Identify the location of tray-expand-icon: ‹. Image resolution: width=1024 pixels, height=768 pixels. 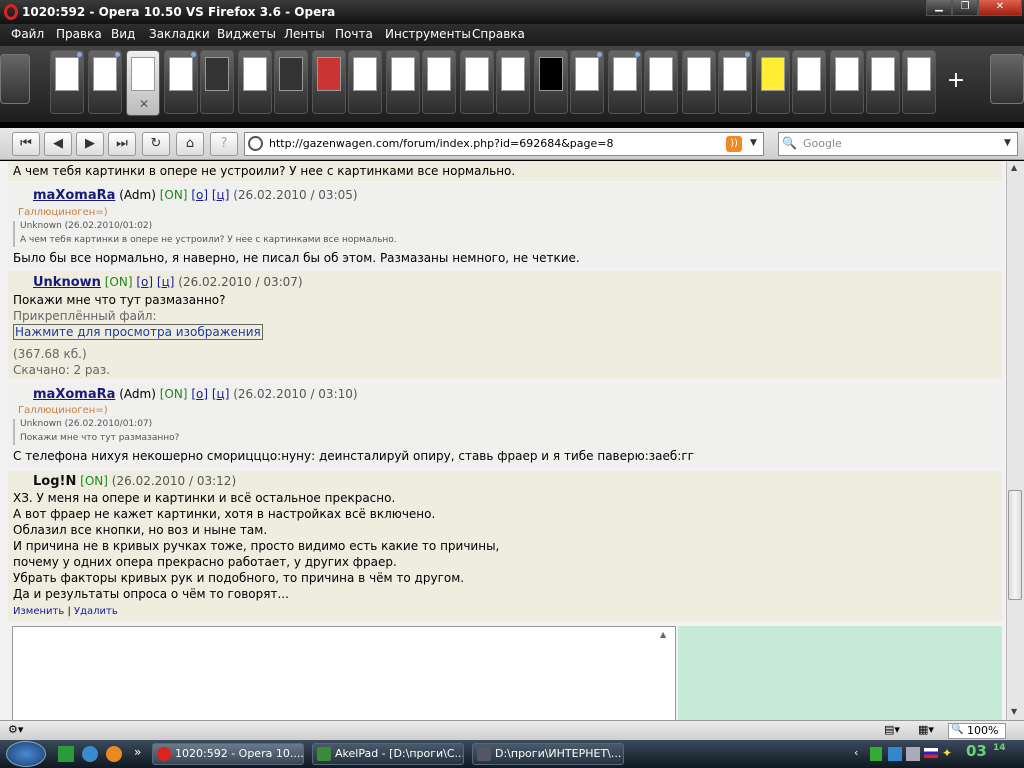
(856, 752).